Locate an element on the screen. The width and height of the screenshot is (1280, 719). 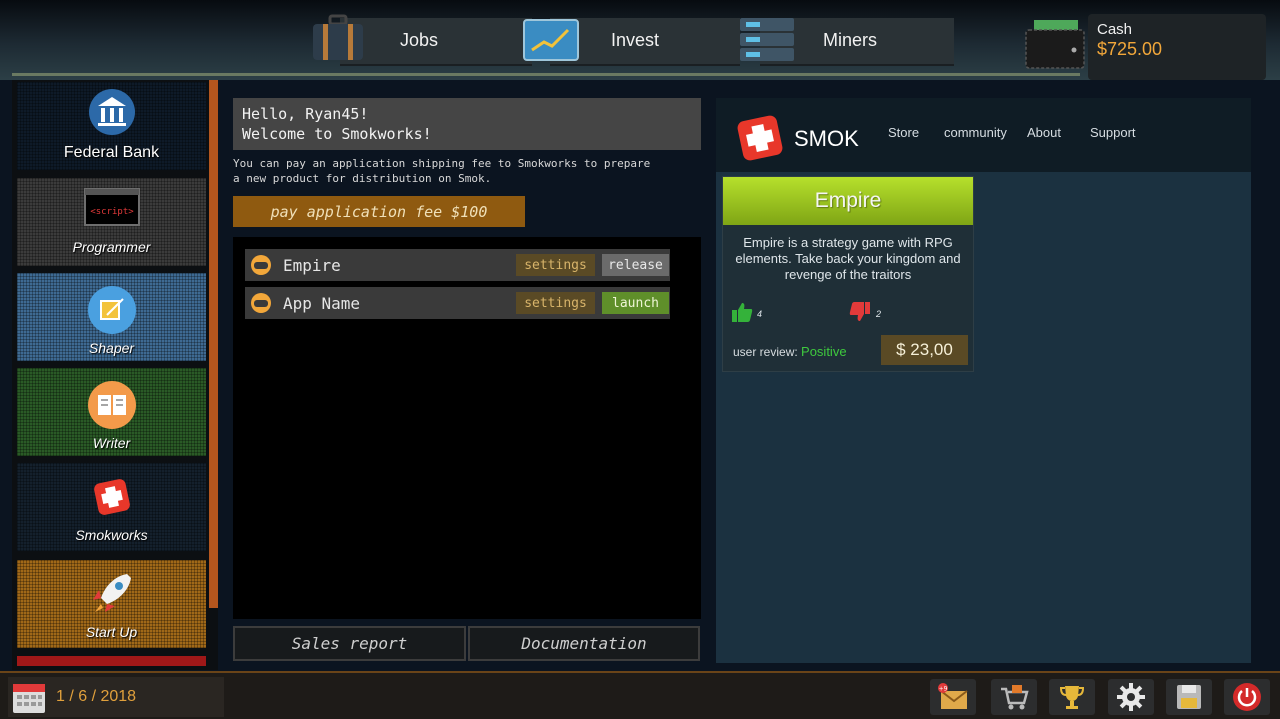
achievements-button is located at coordinates (1072, 697).